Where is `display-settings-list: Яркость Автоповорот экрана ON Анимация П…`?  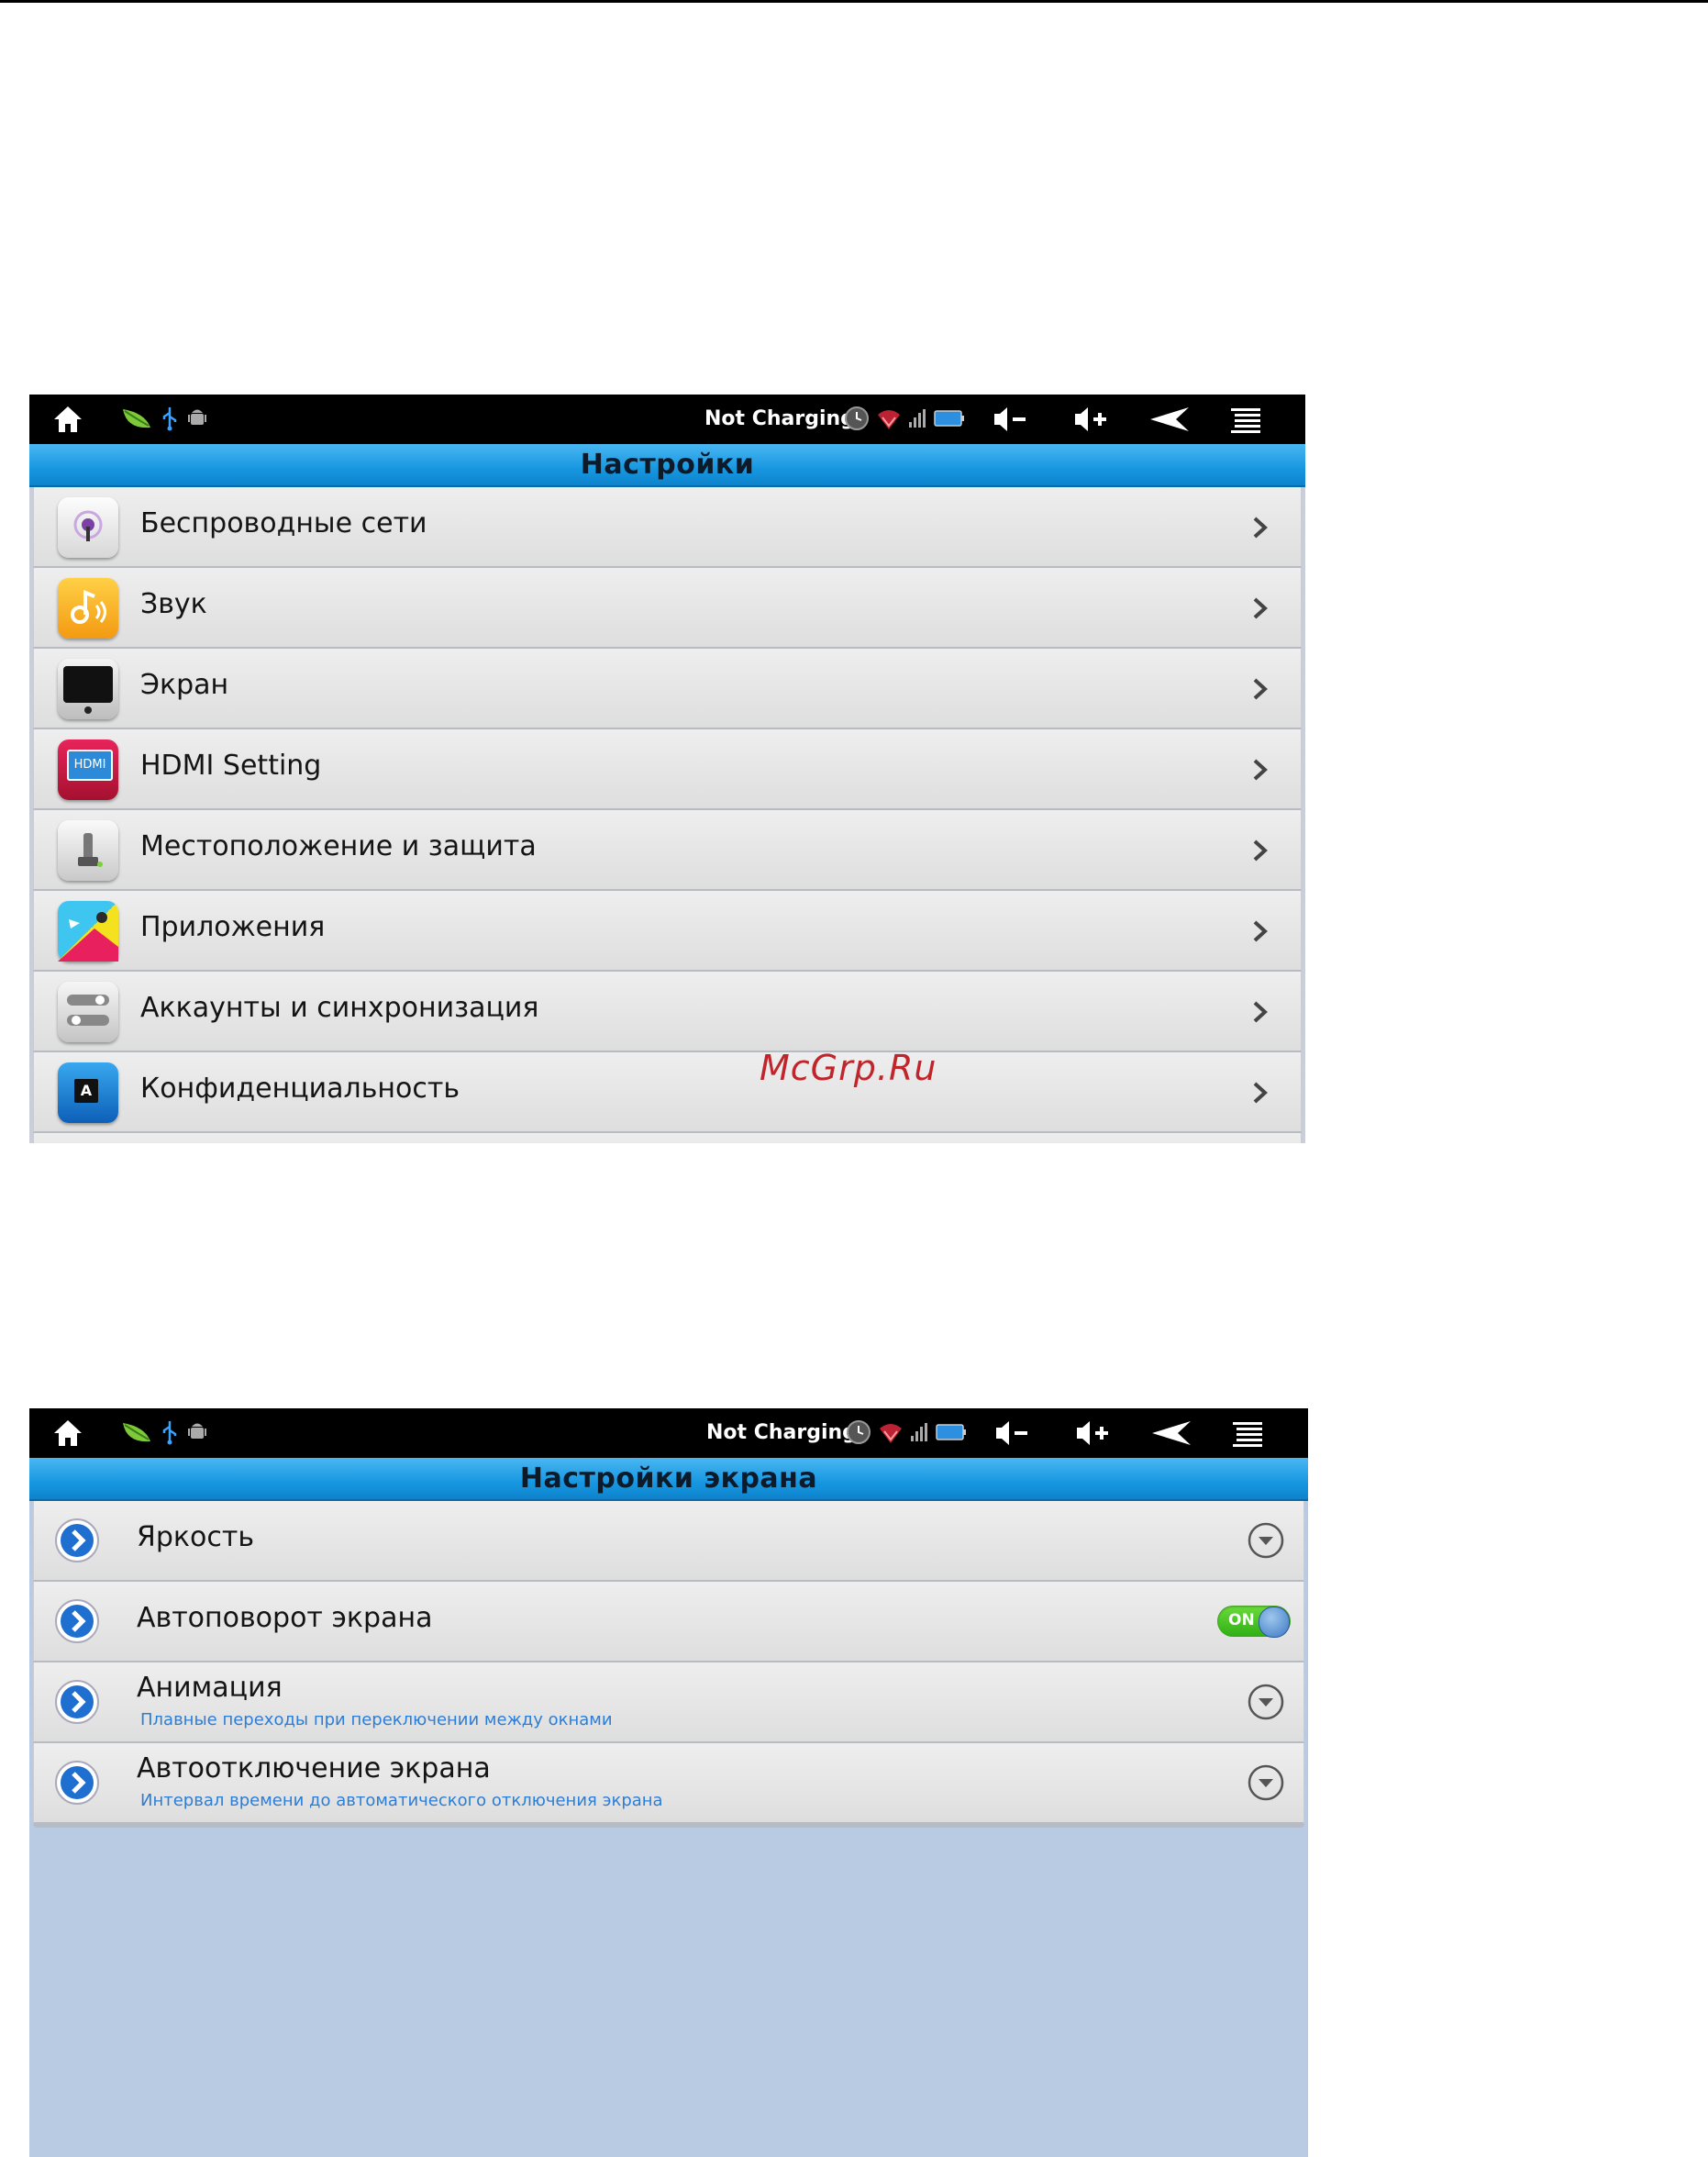
display-settings-list: Яркость Автоповорот экрана ON Анимация П… is located at coordinates (668, 1662).